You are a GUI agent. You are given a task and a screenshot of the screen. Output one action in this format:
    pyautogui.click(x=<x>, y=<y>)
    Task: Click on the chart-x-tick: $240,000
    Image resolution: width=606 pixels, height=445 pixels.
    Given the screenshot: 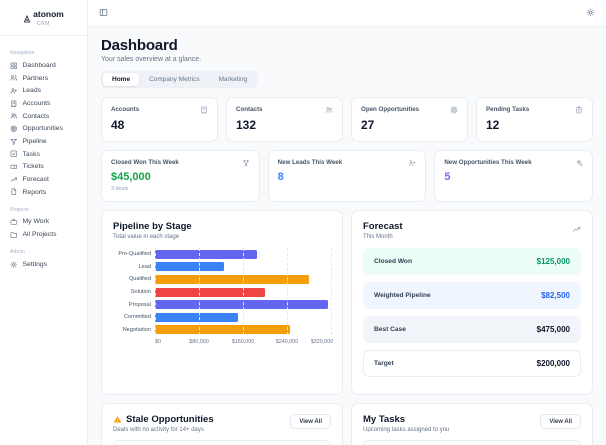 What is the action you would take?
    pyautogui.click(x=287, y=342)
    